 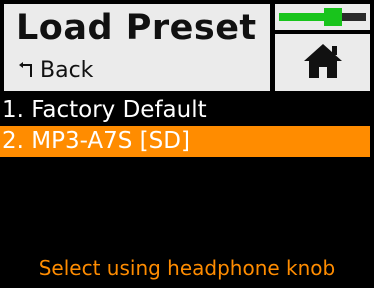 What do you see at coordinates (333, 17) in the screenshot?
I see `level-meter-indicator` at bounding box center [333, 17].